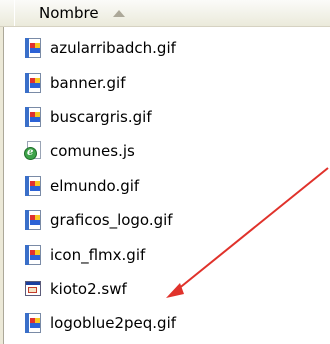 The width and height of the screenshot is (330, 344). What do you see at coordinates (174, 151) in the screenshot?
I see `file-row: e comunes.js` at bounding box center [174, 151].